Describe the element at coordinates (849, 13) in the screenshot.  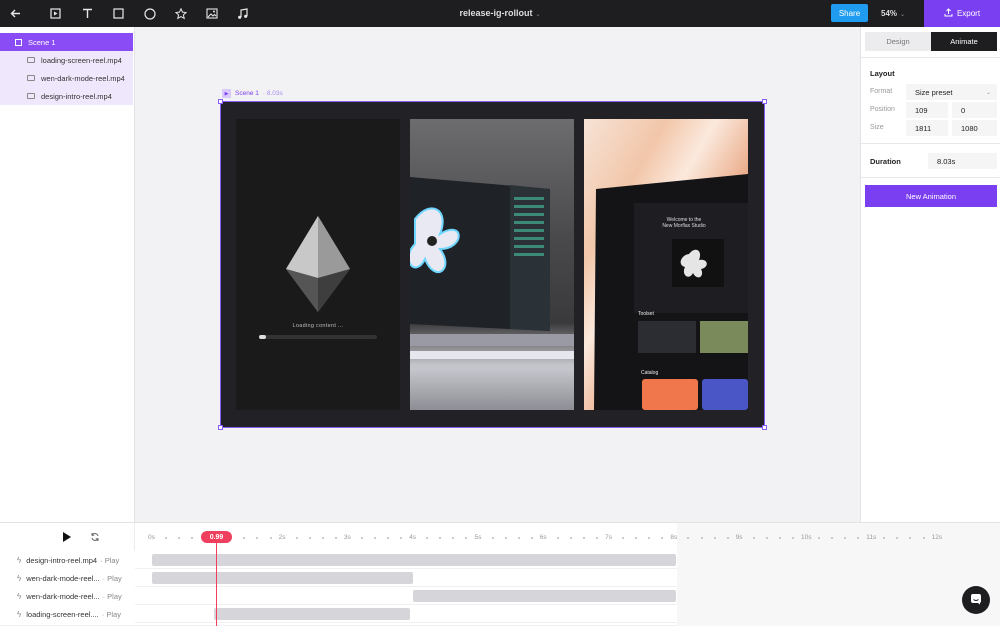
I see `share-button: Share` at that location.